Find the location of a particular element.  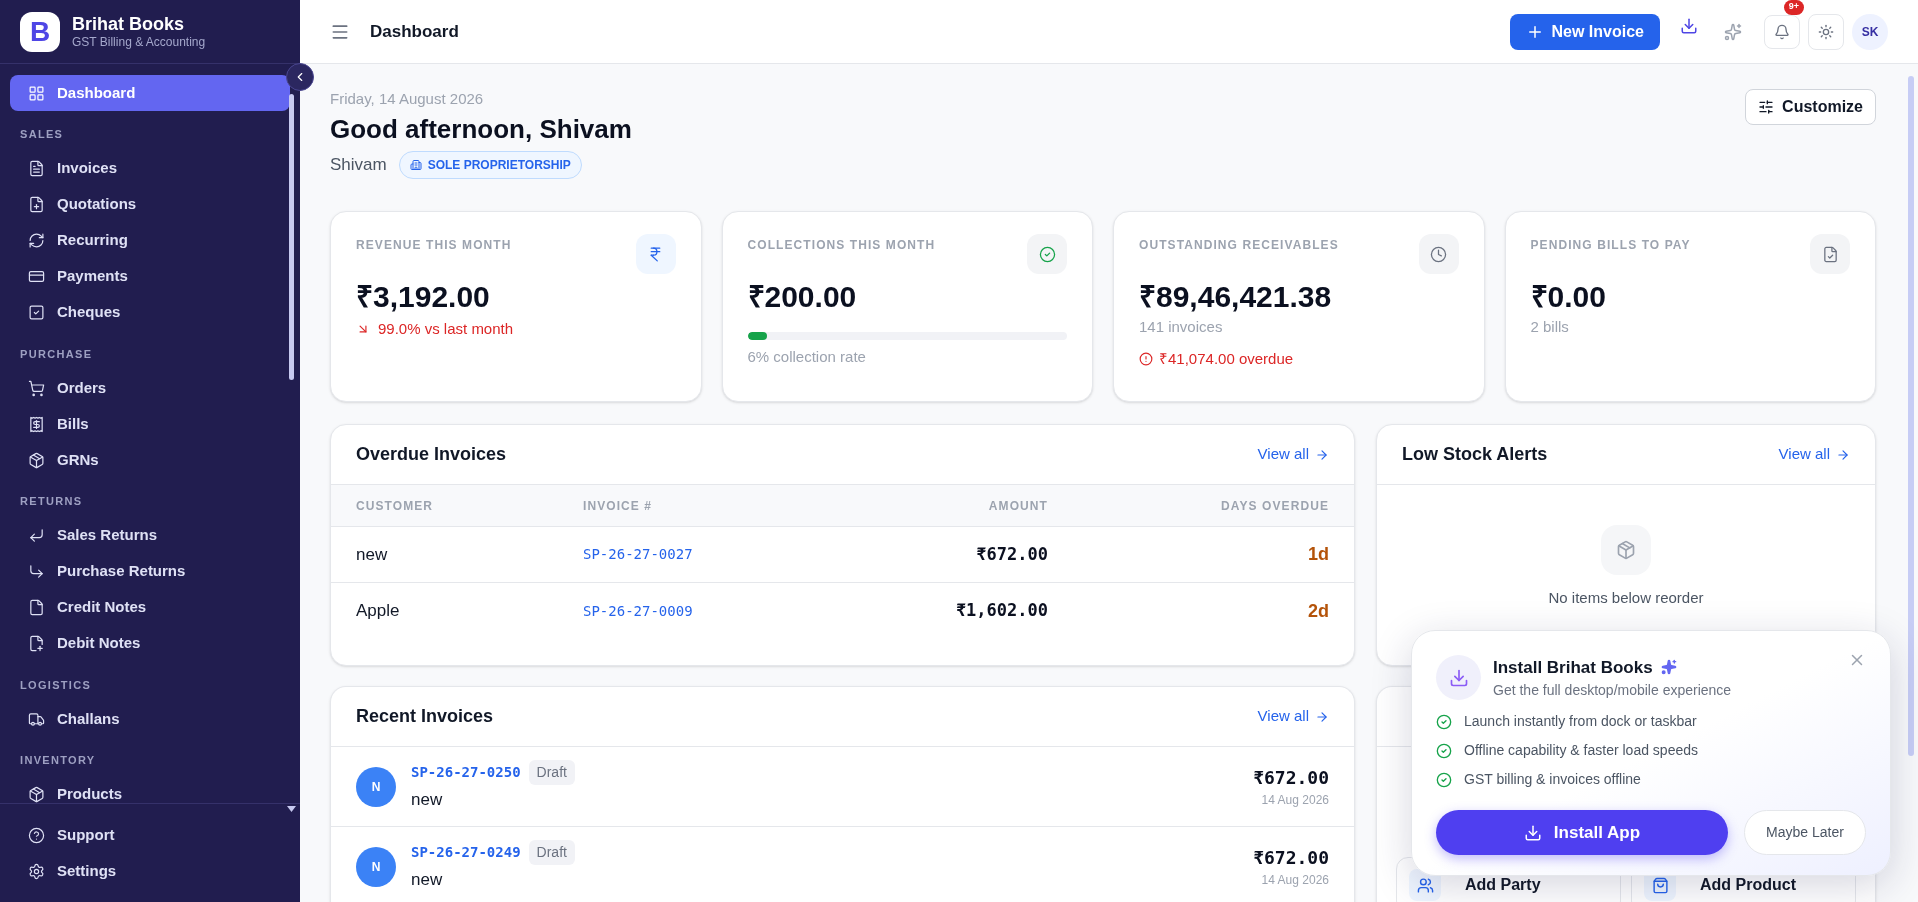

empty-message: No items below reorder is located at coordinates (1626, 598).